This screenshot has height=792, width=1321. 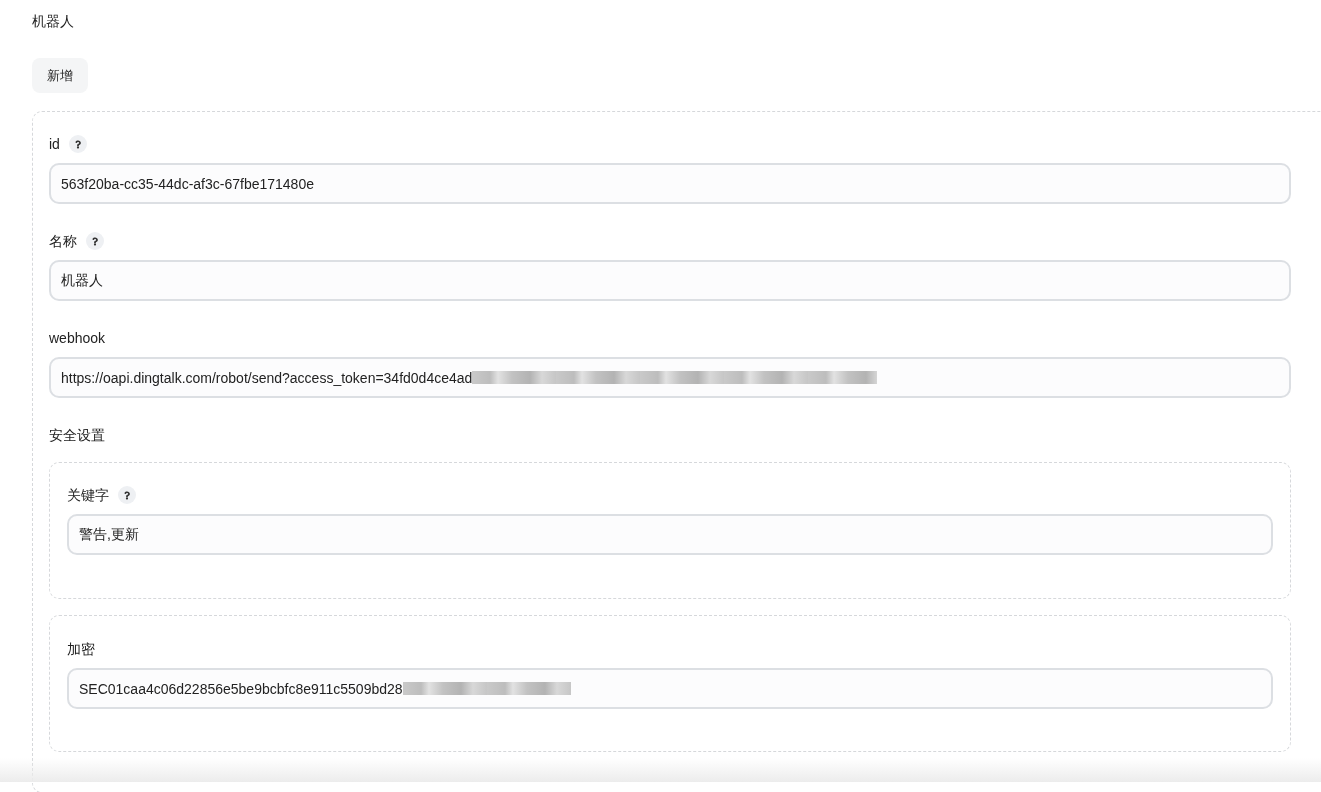 What do you see at coordinates (670, 688) in the screenshot?
I see `input-field: SEC01caa4c06d22856e5be9bcbfc8e911c5509bd28` at bounding box center [670, 688].